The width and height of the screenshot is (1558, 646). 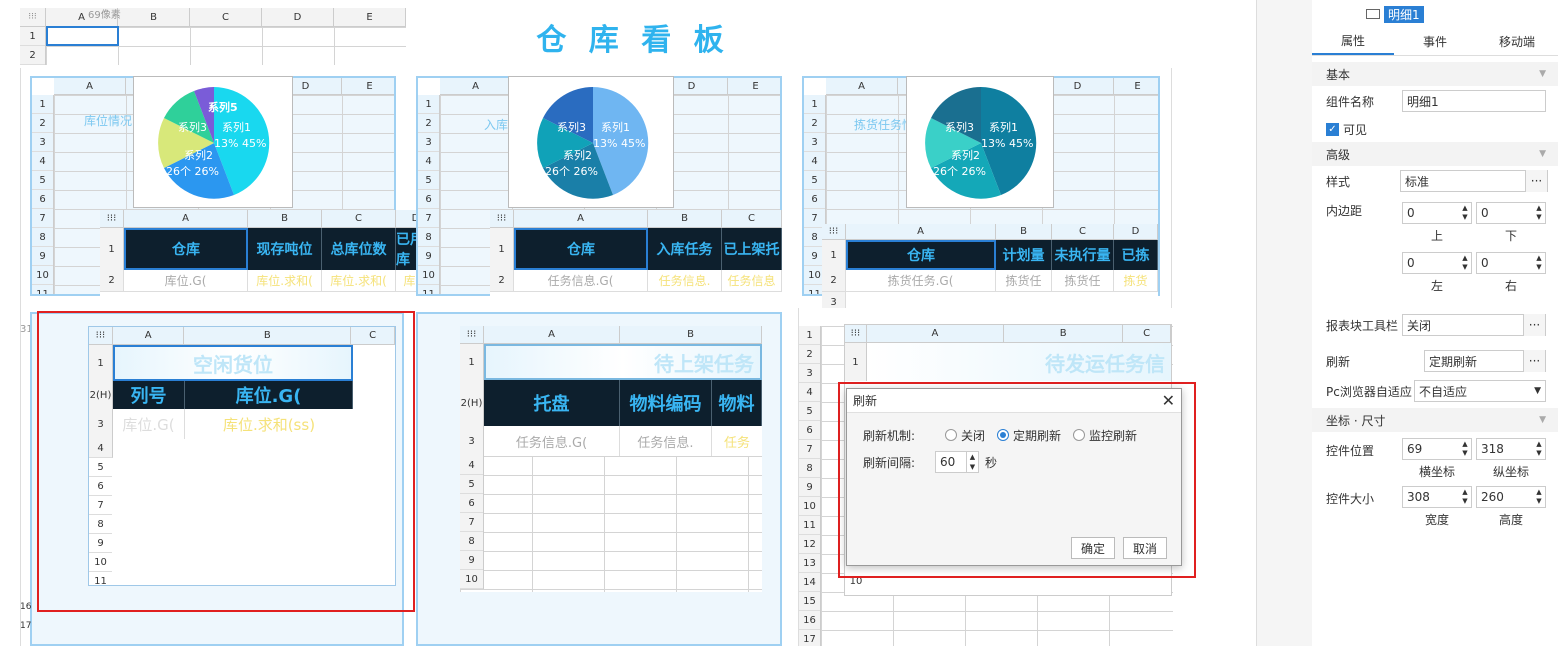 I want to click on section-advanced: 高级 ▼, so click(x=1435, y=154).